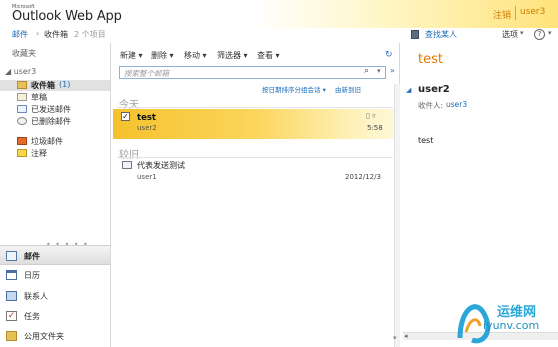 The width and height of the screenshot is (558, 347). What do you see at coordinates (539, 34) in the screenshot?
I see `help-icon: ?` at bounding box center [539, 34].